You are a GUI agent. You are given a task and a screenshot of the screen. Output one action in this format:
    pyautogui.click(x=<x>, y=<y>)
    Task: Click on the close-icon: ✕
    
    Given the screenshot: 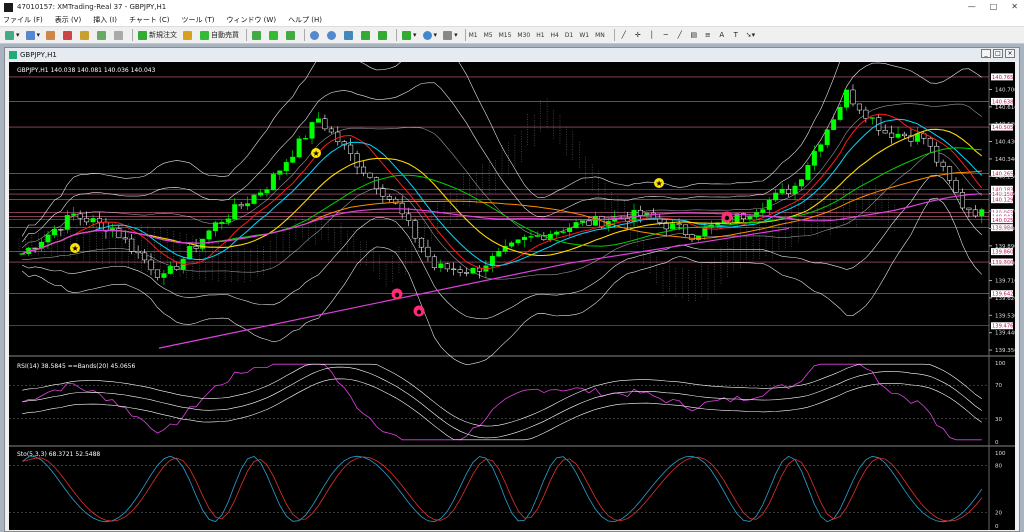 What is the action you would take?
    pyautogui.click(x=1014, y=6)
    